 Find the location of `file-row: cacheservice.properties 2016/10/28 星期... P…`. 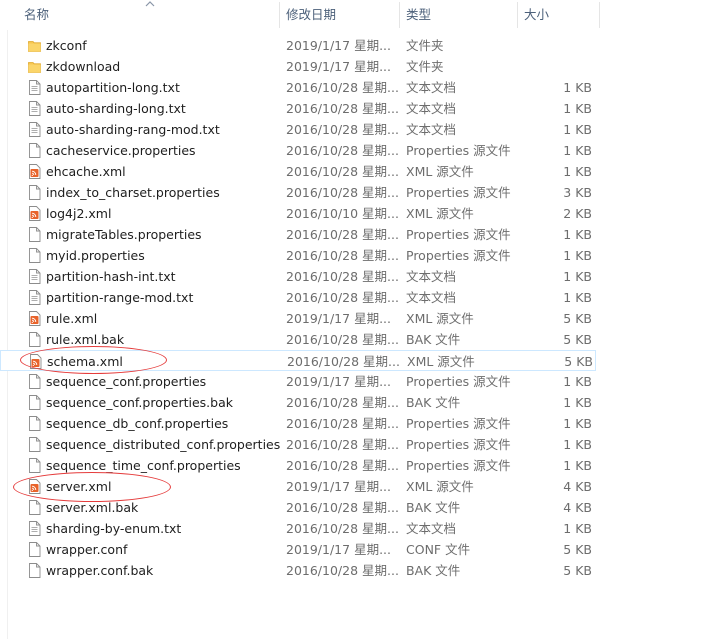

file-row: cacheservice.properties 2016/10/28 星期... P… is located at coordinates (300, 150).